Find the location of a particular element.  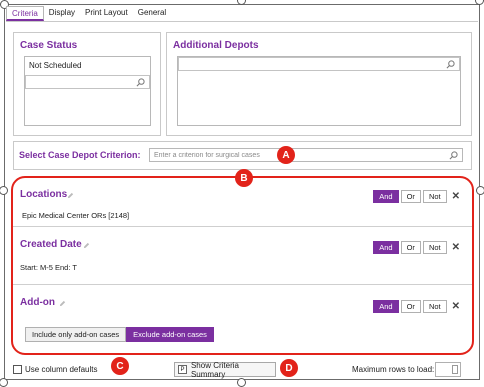

max-rows-label: Maximum rows to load: is located at coordinates (393, 369).